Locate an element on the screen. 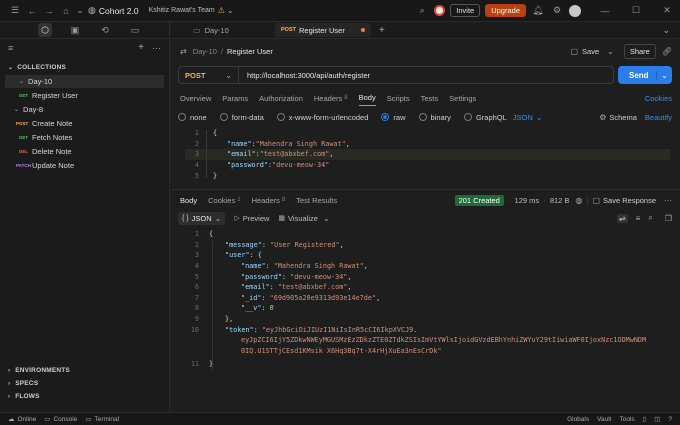 The height and width of the screenshot is (425, 680). team-switcher: Kshitiz Rawat's Team ⚠ ⌄ is located at coordinates (191, 10).